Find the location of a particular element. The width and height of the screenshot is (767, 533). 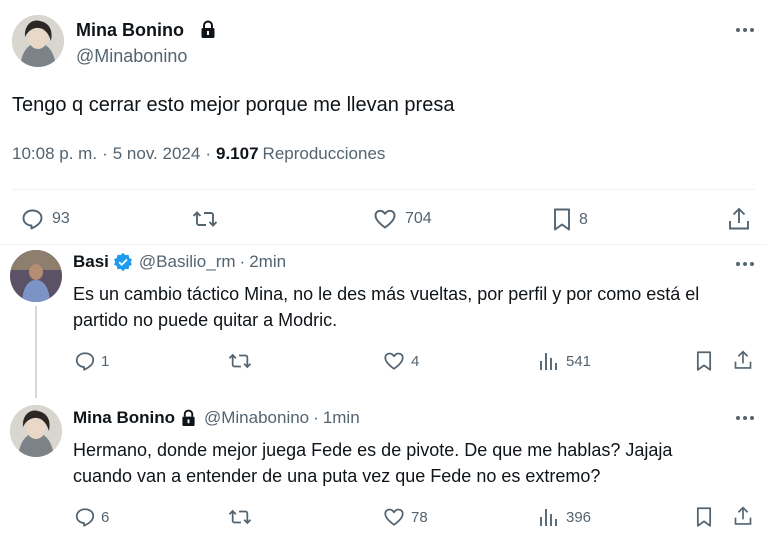

tweet-date: 5 nov. 2024 is located at coordinates (157, 154).